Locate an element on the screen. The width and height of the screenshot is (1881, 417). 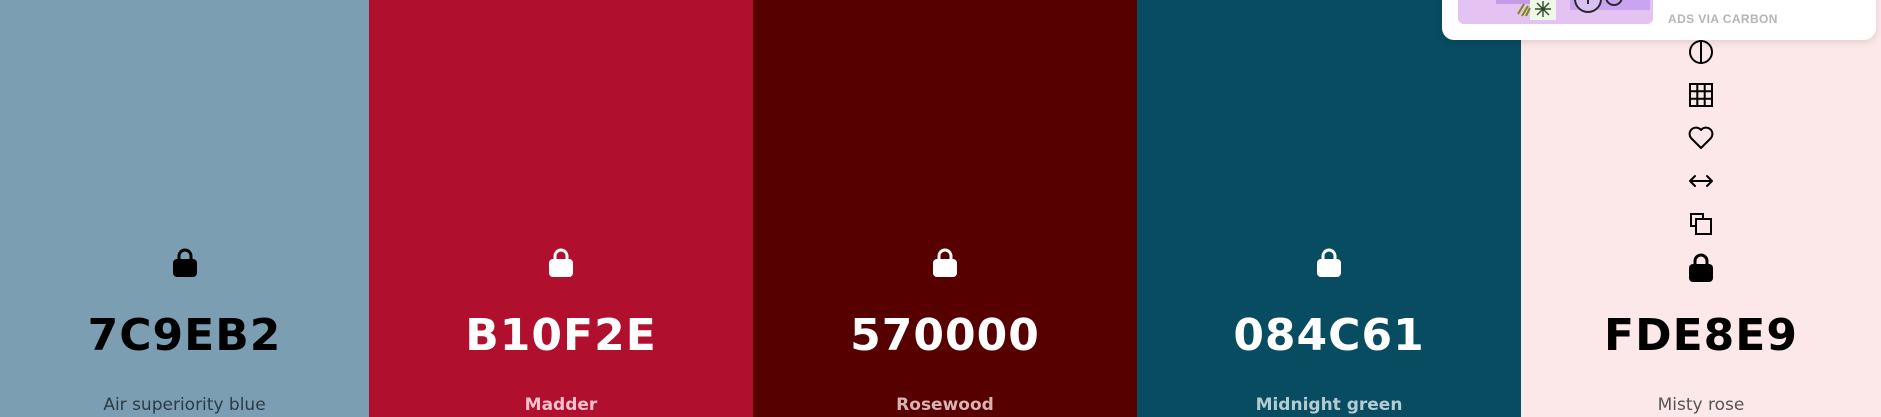
ad-card: ADS VIA CARBON is located at coordinates (1659, 20).